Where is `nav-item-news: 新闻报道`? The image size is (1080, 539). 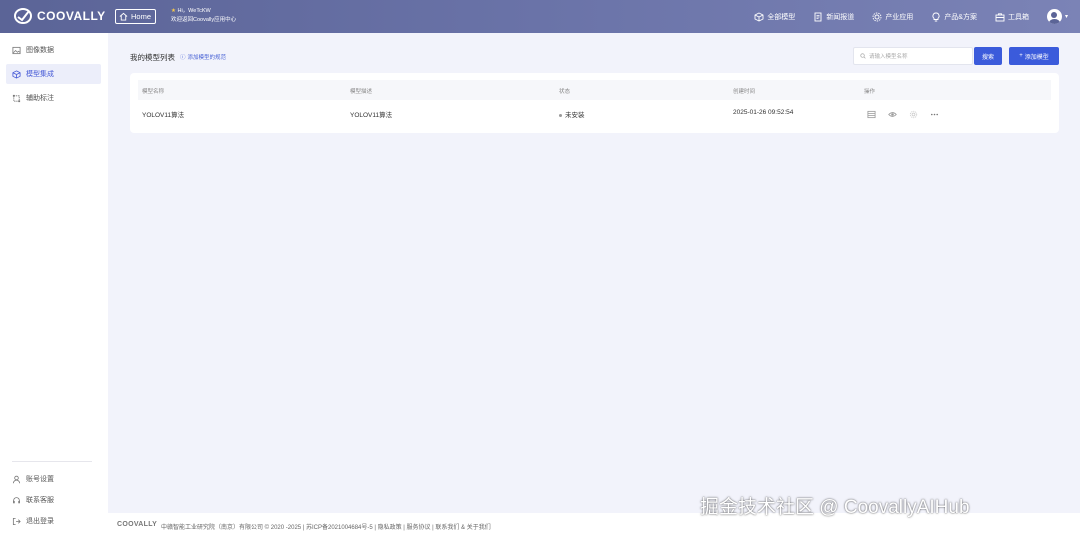 nav-item-news: 新闻报道 is located at coordinates (833, 17).